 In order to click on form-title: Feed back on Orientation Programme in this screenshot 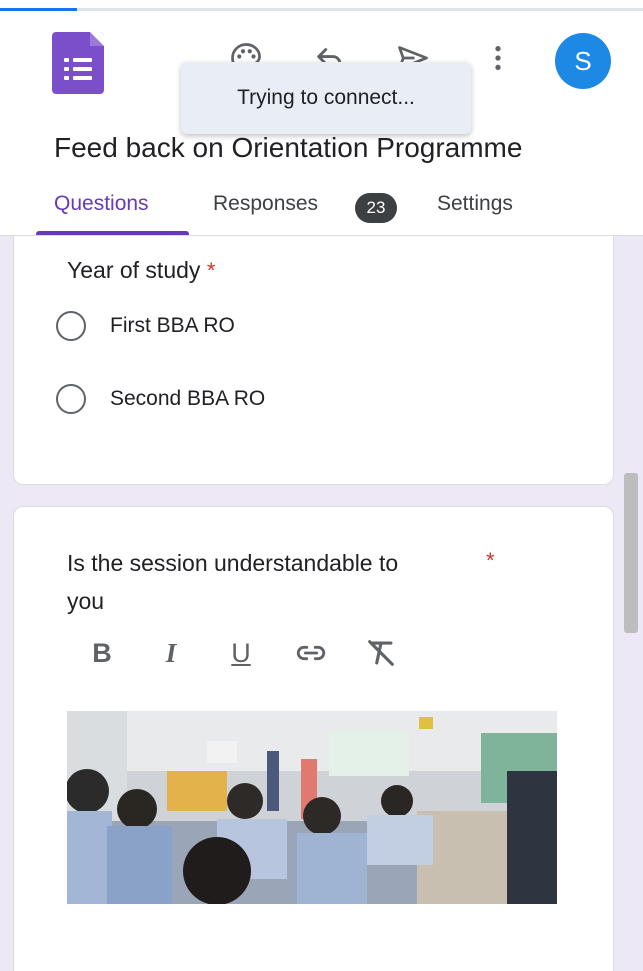, I will do `click(288, 148)`.